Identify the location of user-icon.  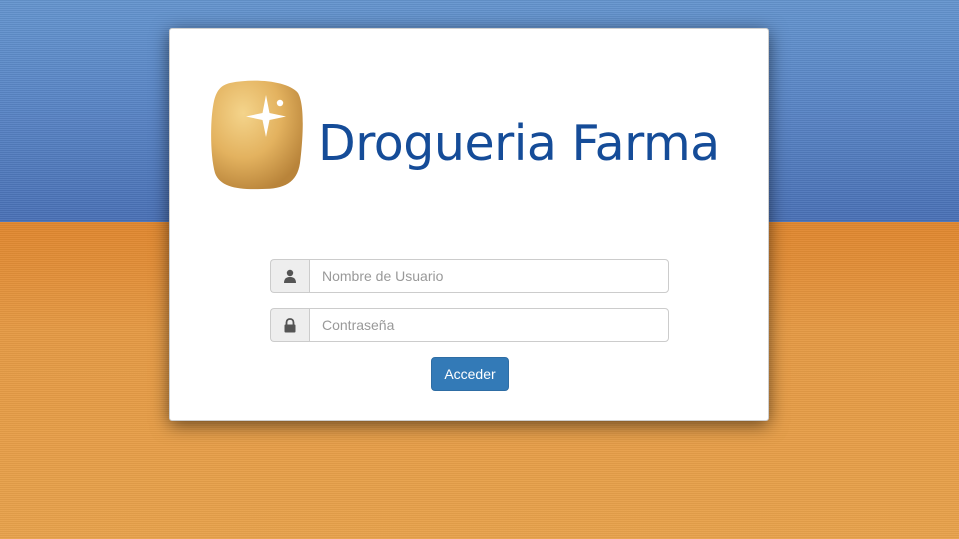
(289, 276).